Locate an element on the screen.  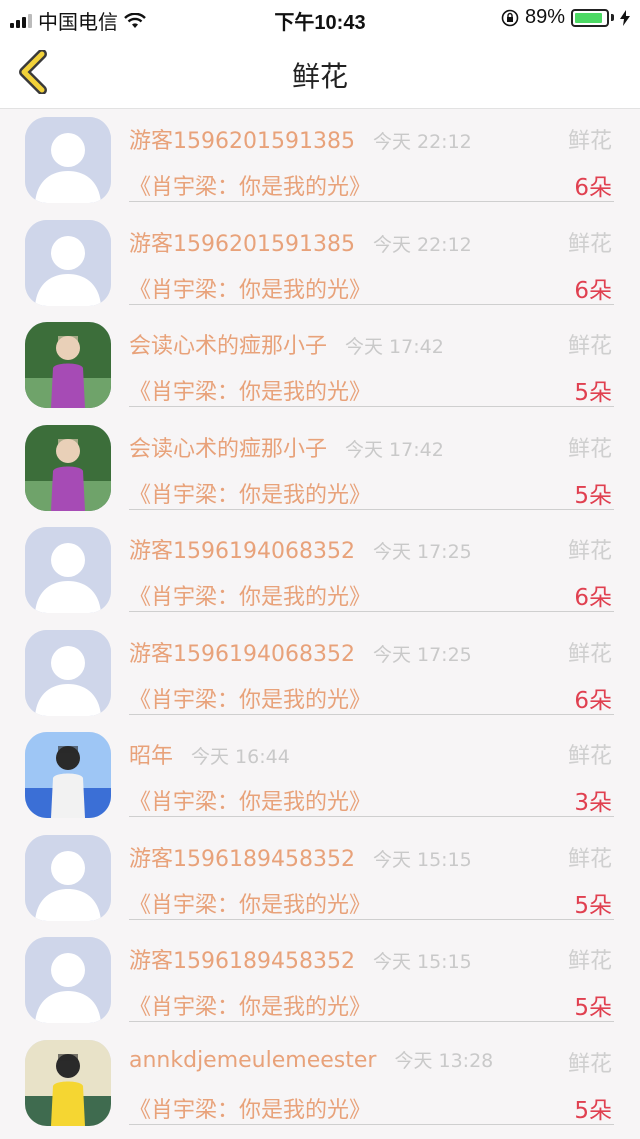
navigation-bar: 鲜花 is located at coordinates (320, 72).